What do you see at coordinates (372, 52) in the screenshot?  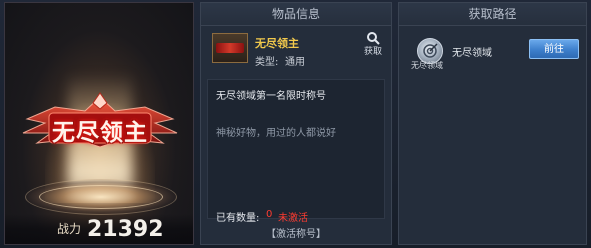 I see `acquire-label: 获取` at bounding box center [372, 52].